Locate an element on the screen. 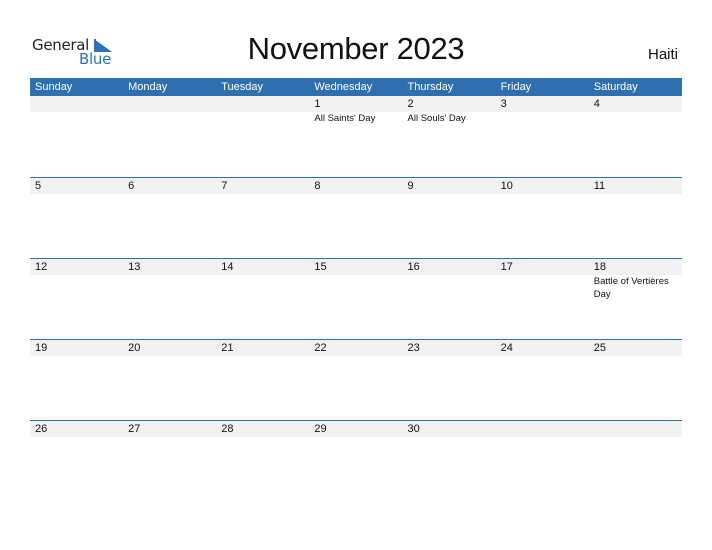 The width and height of the screenshot is (712, 550). day-number: 15 is located at coordinates (320, 267).